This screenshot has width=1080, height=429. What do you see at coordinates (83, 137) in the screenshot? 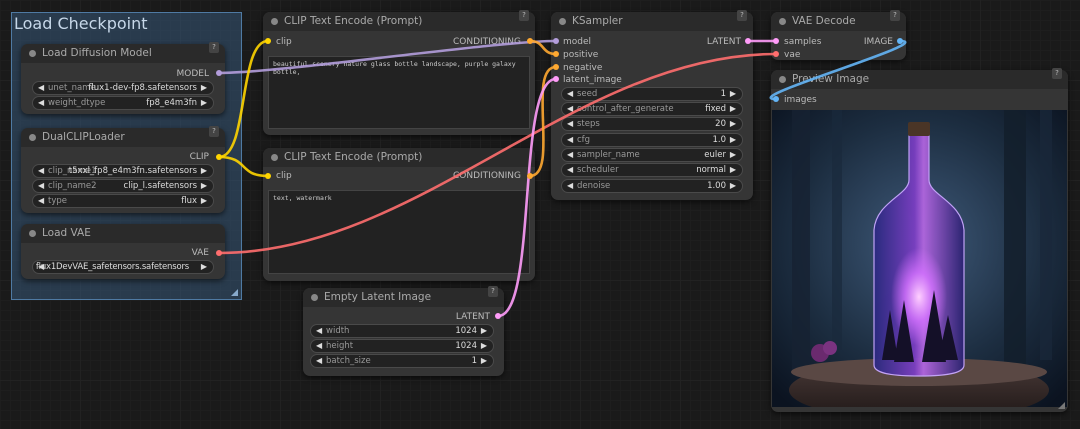
I see `node-title: DualCLIPLoader` at bounding box center [83, 137].